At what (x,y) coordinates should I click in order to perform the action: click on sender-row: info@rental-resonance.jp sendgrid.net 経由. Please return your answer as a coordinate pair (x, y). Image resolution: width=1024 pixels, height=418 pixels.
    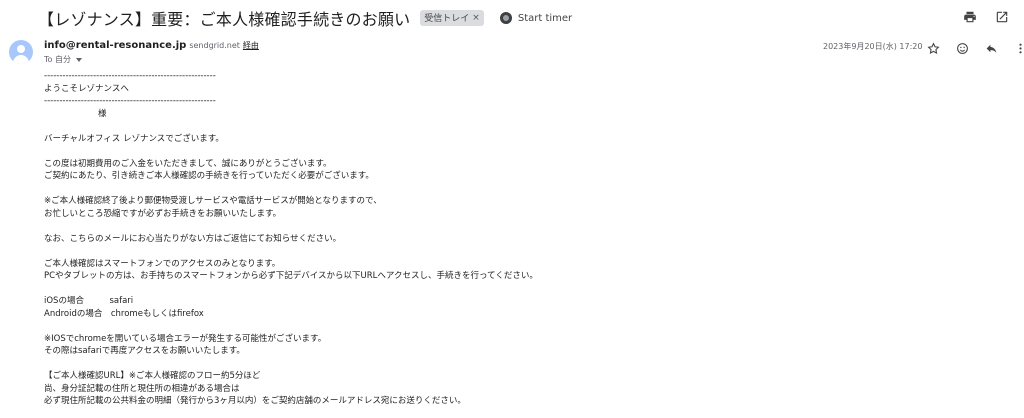
    Looking at the image, I should click on (151, 45).